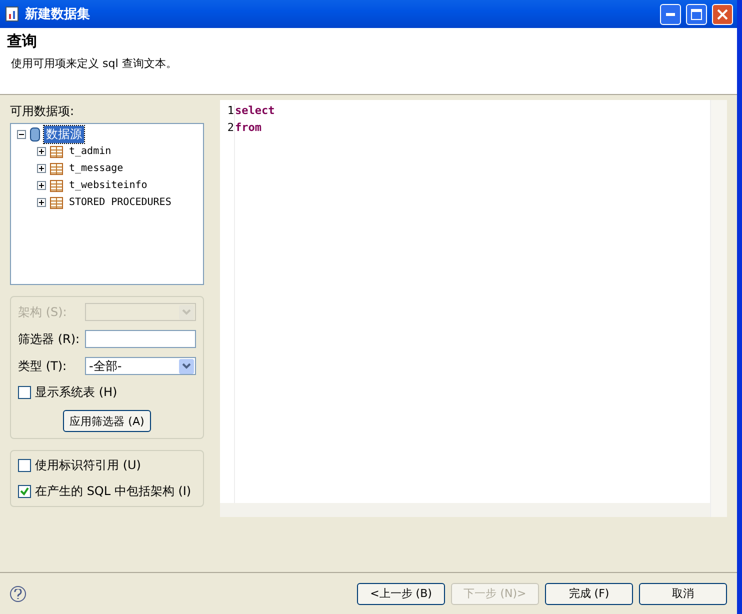  I want to click on code-line: select, so click(255, 111).